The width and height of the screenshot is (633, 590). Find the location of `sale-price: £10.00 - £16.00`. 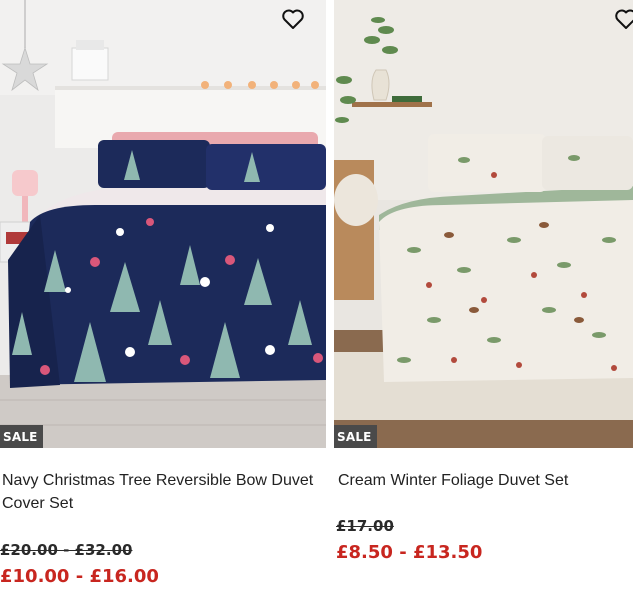

sale-price: £10.00 - £16.00 is located at coordinates (79, 576).